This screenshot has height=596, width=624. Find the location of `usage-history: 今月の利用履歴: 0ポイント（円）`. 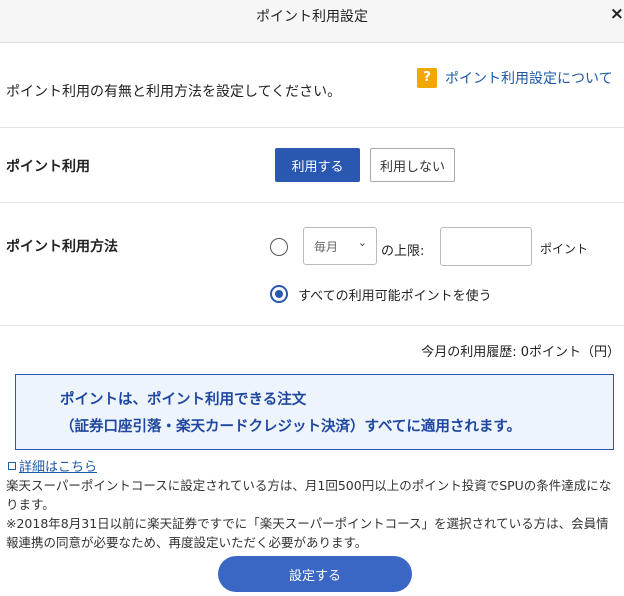

usage-history: 今月の利用履歴: 0ポイント（円） is located at coordinates (520, 352).